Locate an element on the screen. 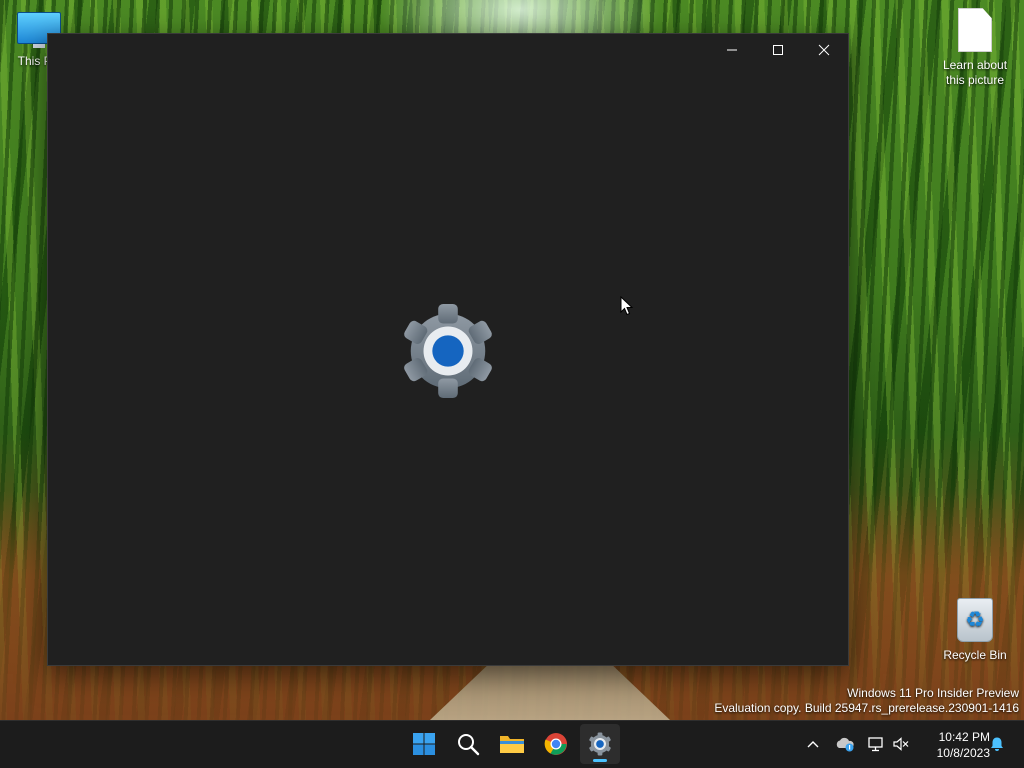  close-icon is located at coordinates (824, 49).